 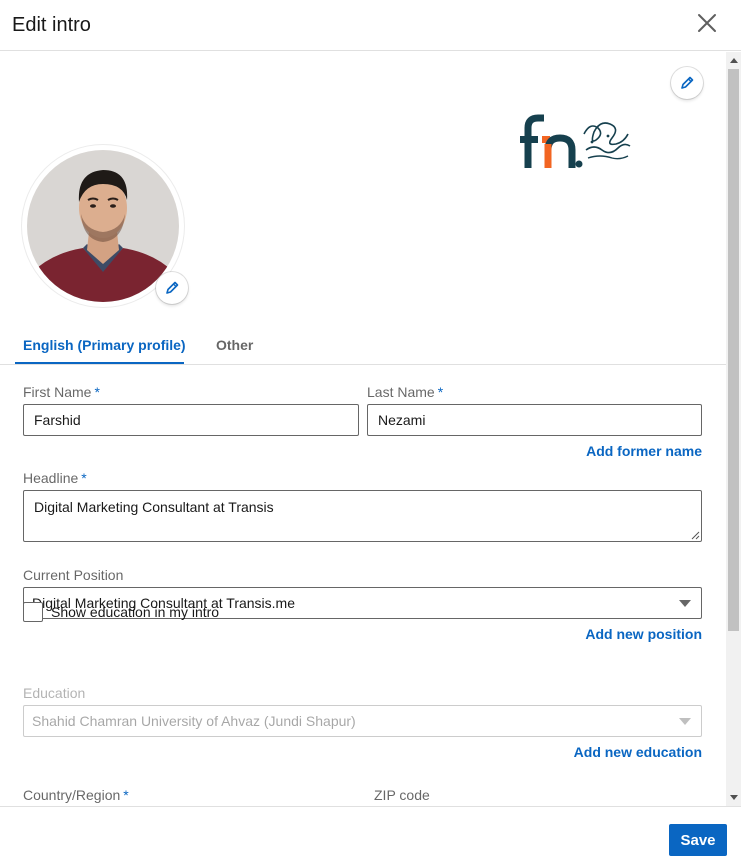 I want to click on resize-grip-icon, so click(x=695, y=535).